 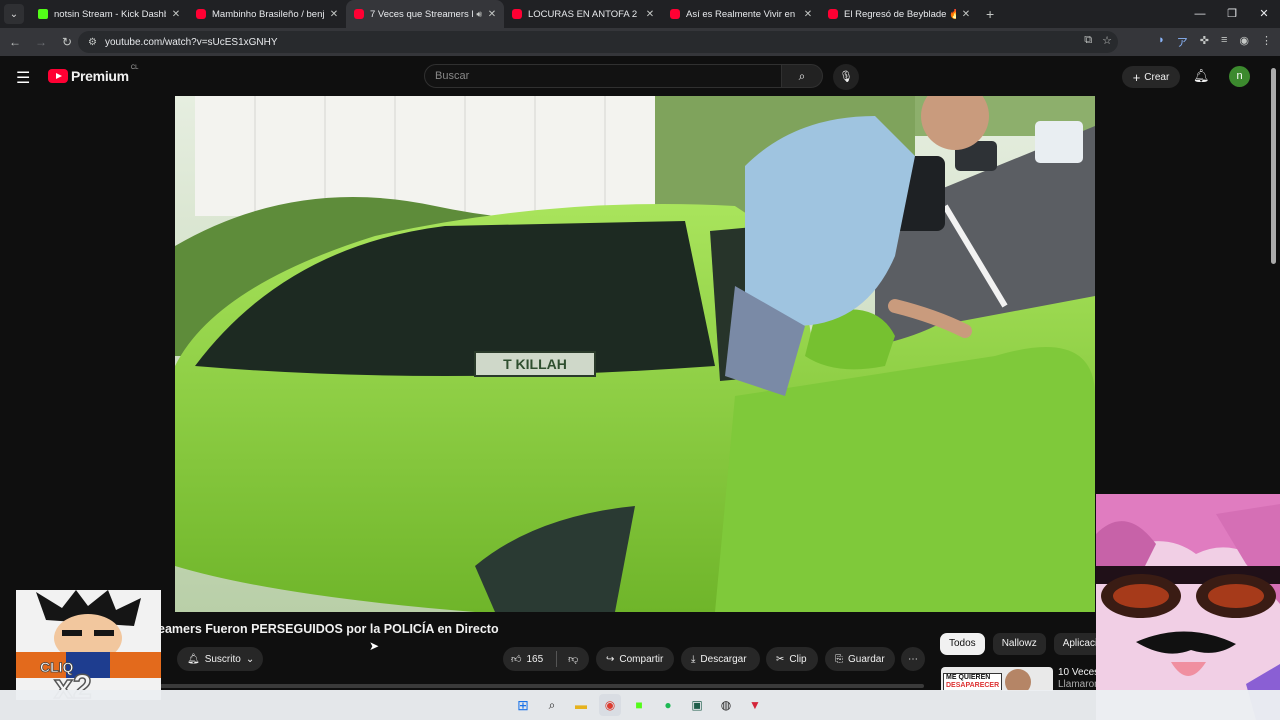 What do you see at coordinates (1224, 42) in the screenshot?
I see `media-control-icon: ≡` at bounding box center [1224, 42].